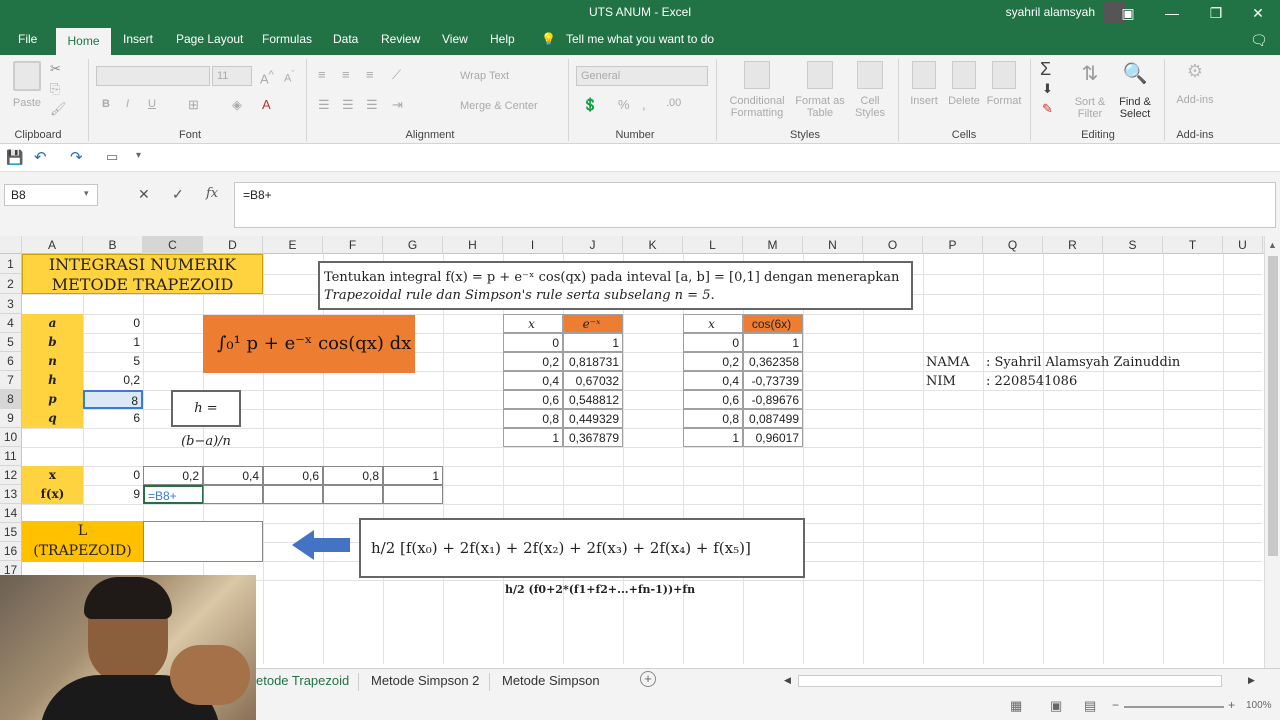  I want to click on x-value: 0,6, so click(293, 475).